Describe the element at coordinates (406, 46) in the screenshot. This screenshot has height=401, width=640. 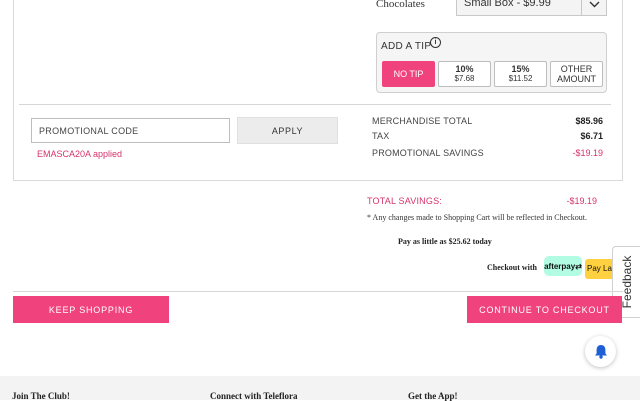
I see `tip-title: ADD A TIP` at that location.